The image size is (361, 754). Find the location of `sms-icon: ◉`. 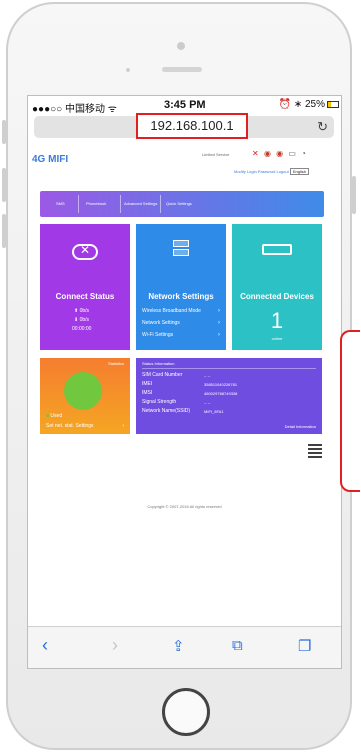

sms-icon: ◉ is located at coordinates (280, 153).